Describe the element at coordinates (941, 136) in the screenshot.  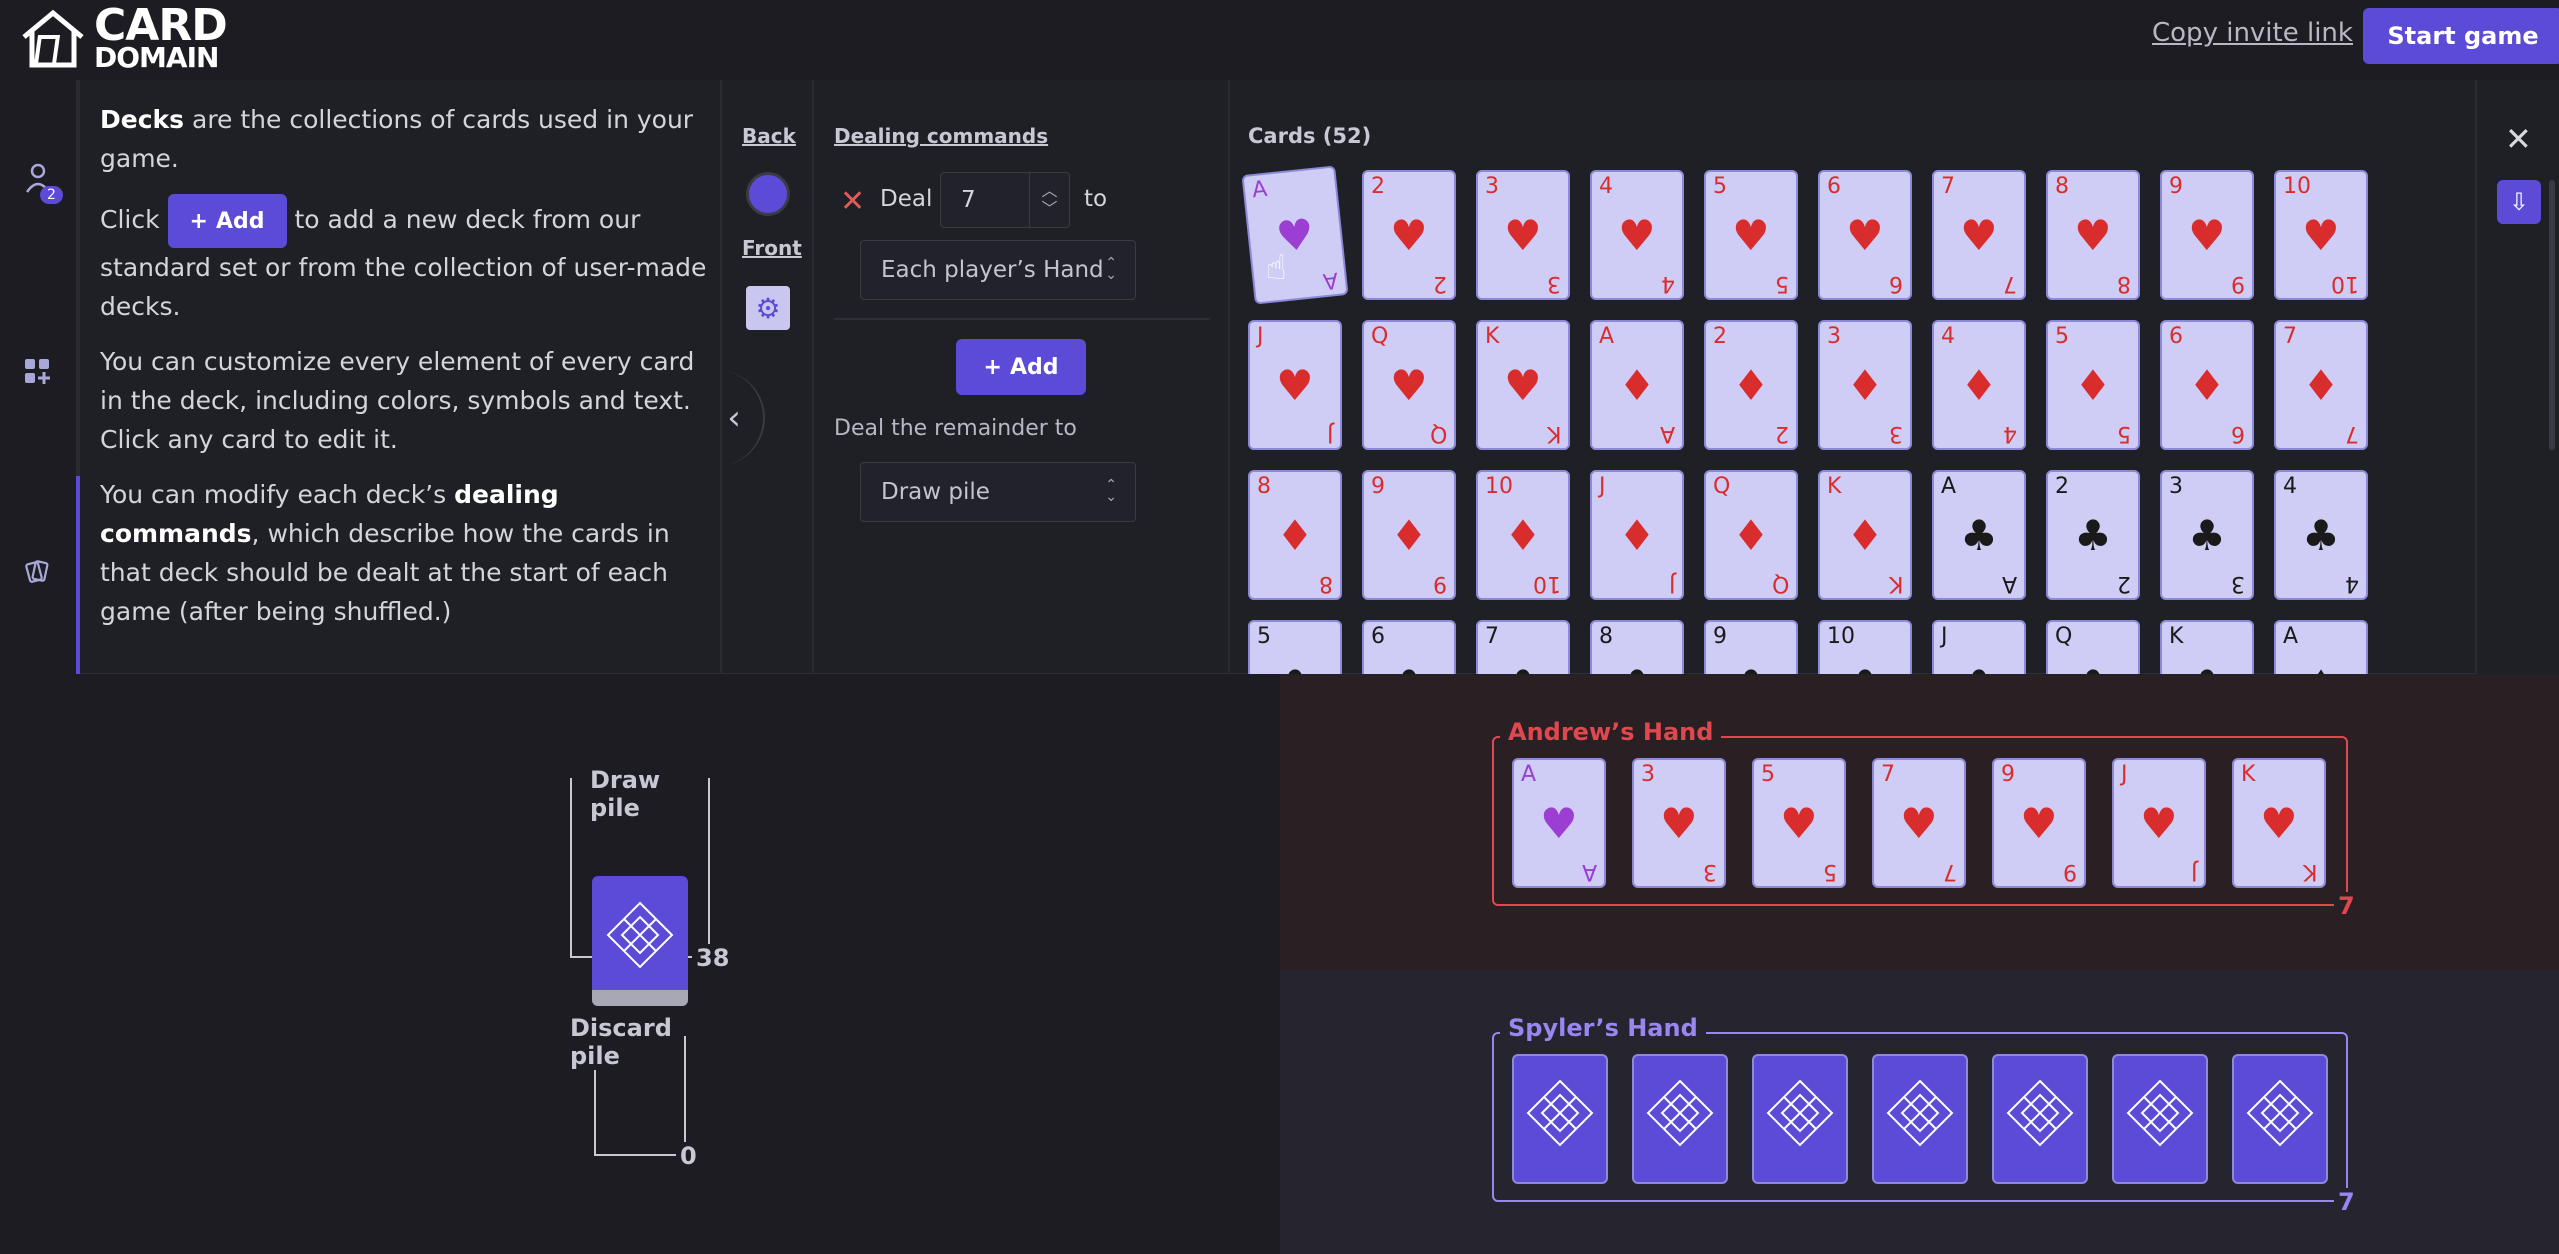
I see `dealing-commands-title: Dealing commands` at that location.